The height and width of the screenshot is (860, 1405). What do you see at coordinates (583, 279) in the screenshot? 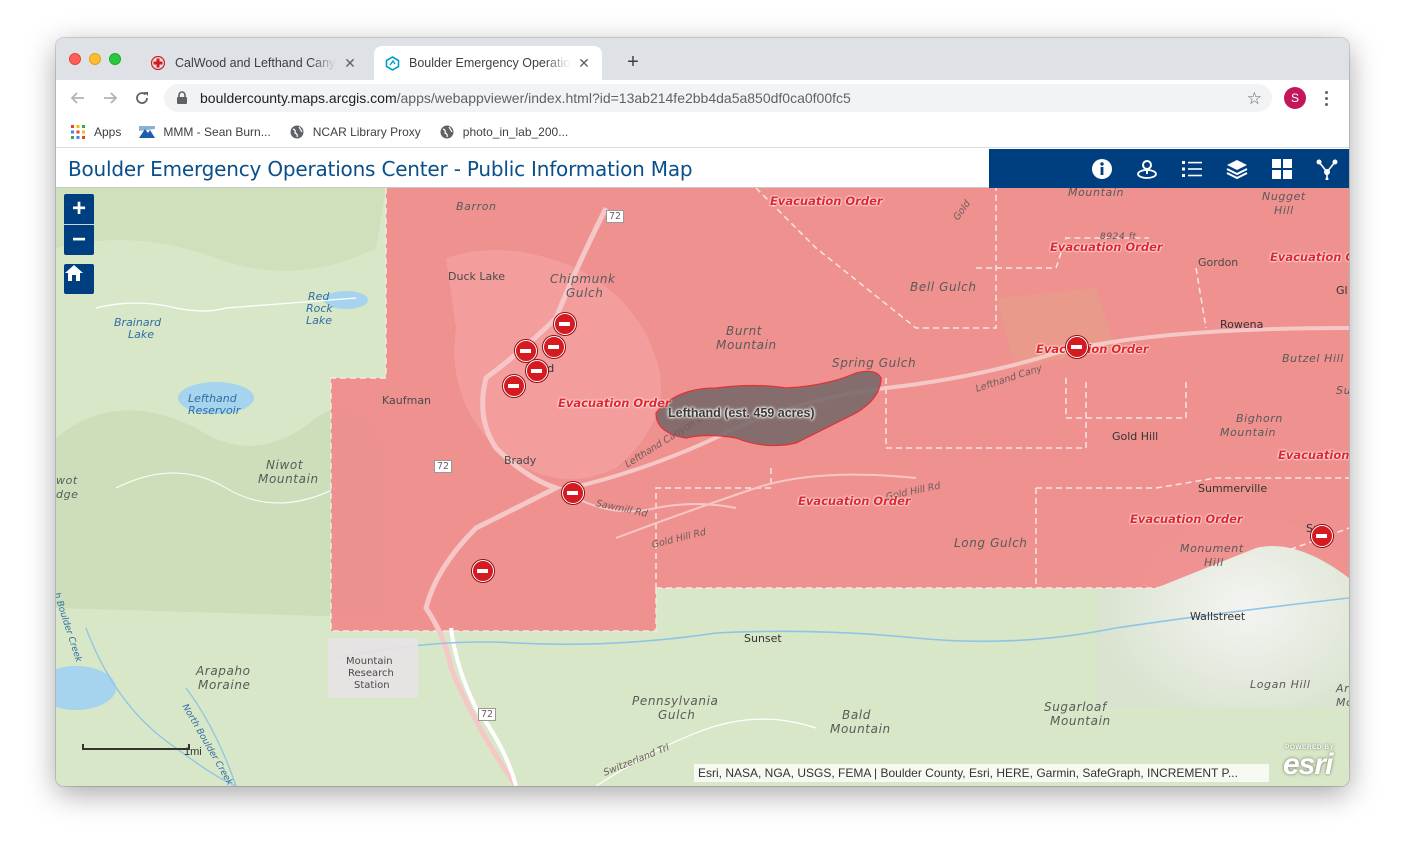
I see `place-label: Chipmunk` at bounding box center [583, 279].